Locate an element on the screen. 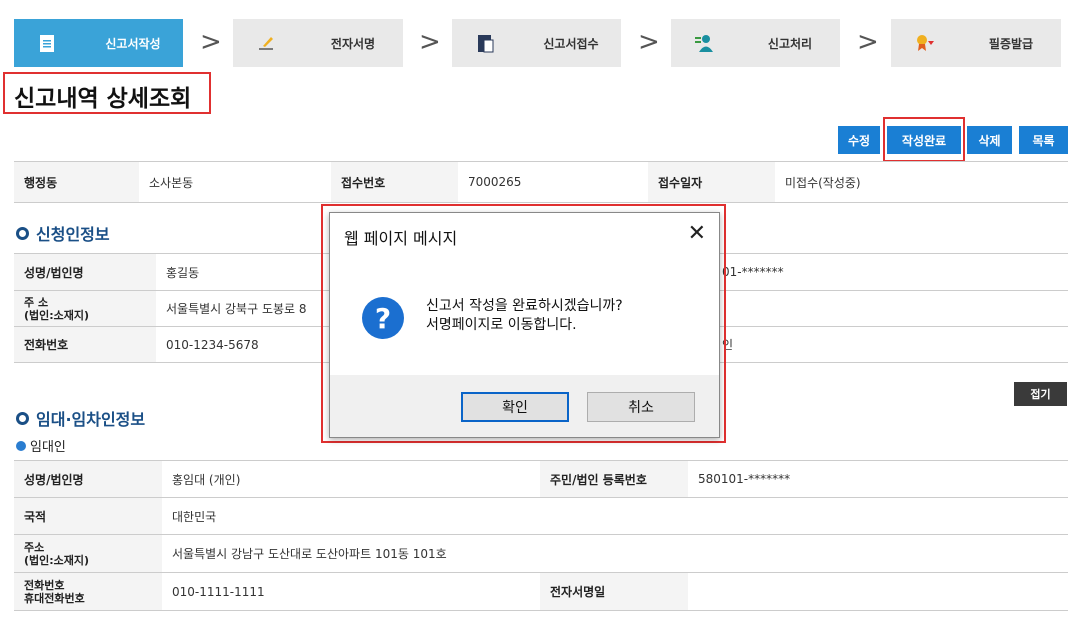 Image resolution: width=1081 pixels, height=619 pixels. lessor-addr-value: 서울특별시 강남구 도산대로 도산아파트 101동 101호 is located at coordinates (615, 553).